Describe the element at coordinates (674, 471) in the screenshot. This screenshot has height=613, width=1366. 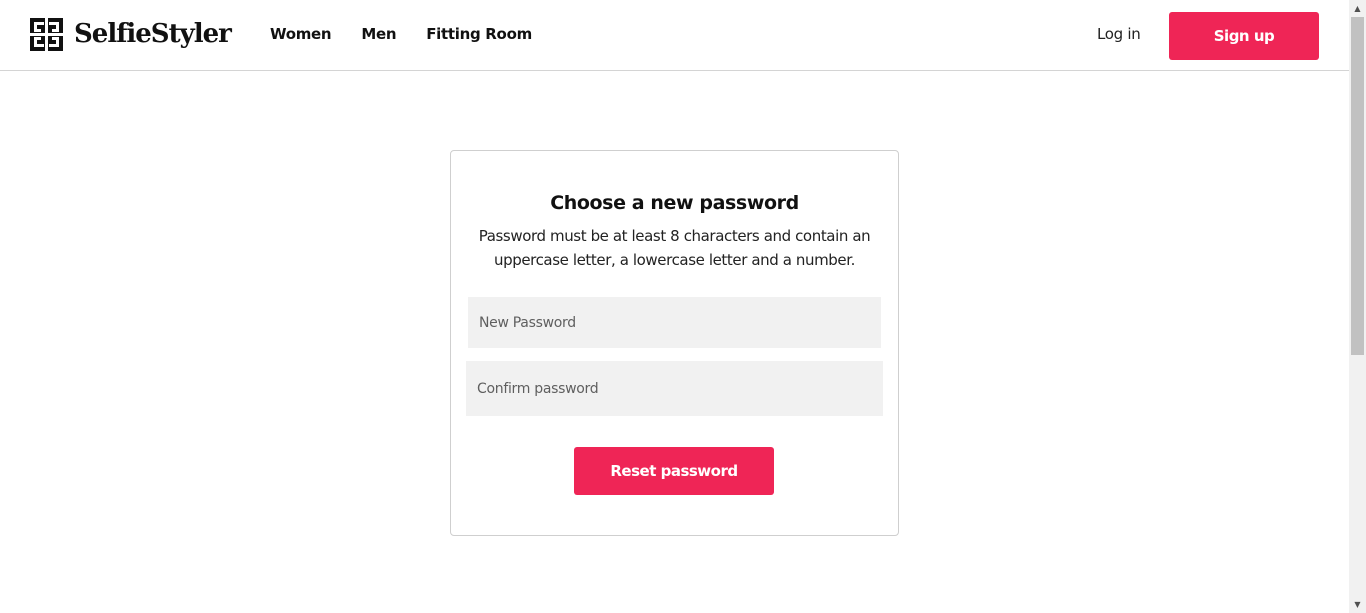
I see `reset-password-button: Reset password` at that location.